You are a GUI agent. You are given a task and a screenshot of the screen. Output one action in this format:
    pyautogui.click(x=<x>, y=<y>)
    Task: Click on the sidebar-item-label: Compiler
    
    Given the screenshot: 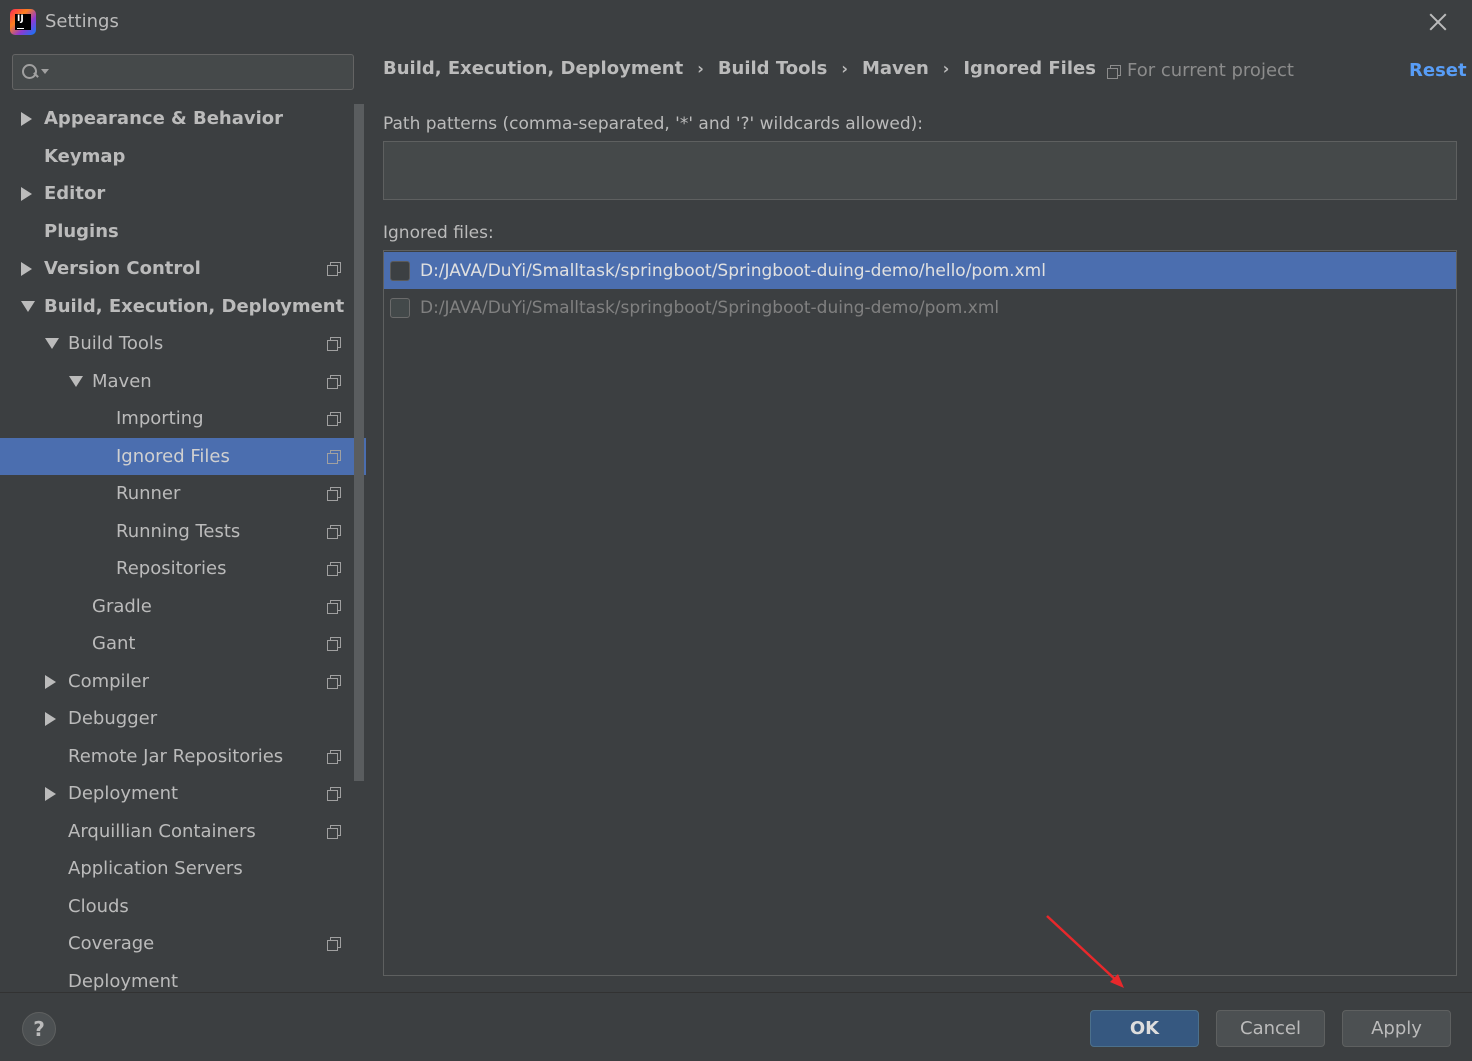 What is the action you would take?
    pyautogui.click(x=109, y=681)
    